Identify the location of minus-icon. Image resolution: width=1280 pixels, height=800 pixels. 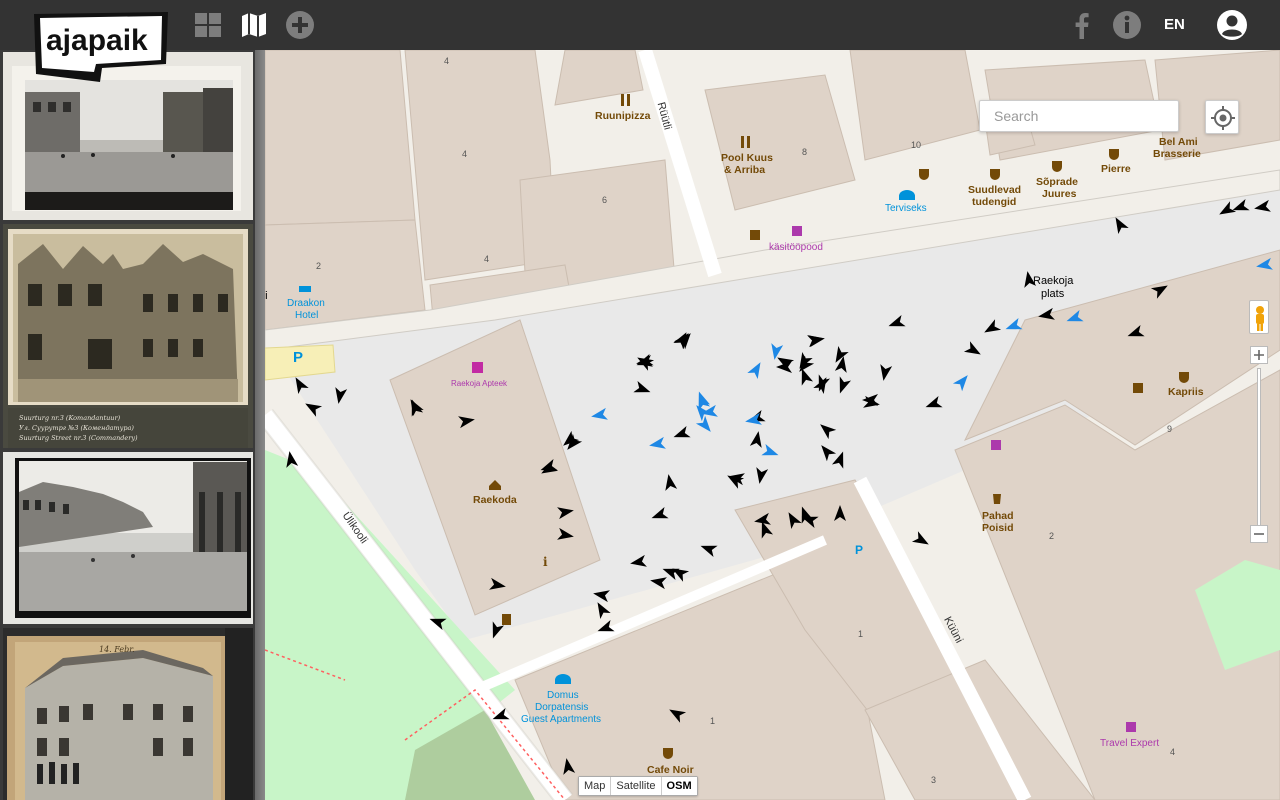
(1259, 534).